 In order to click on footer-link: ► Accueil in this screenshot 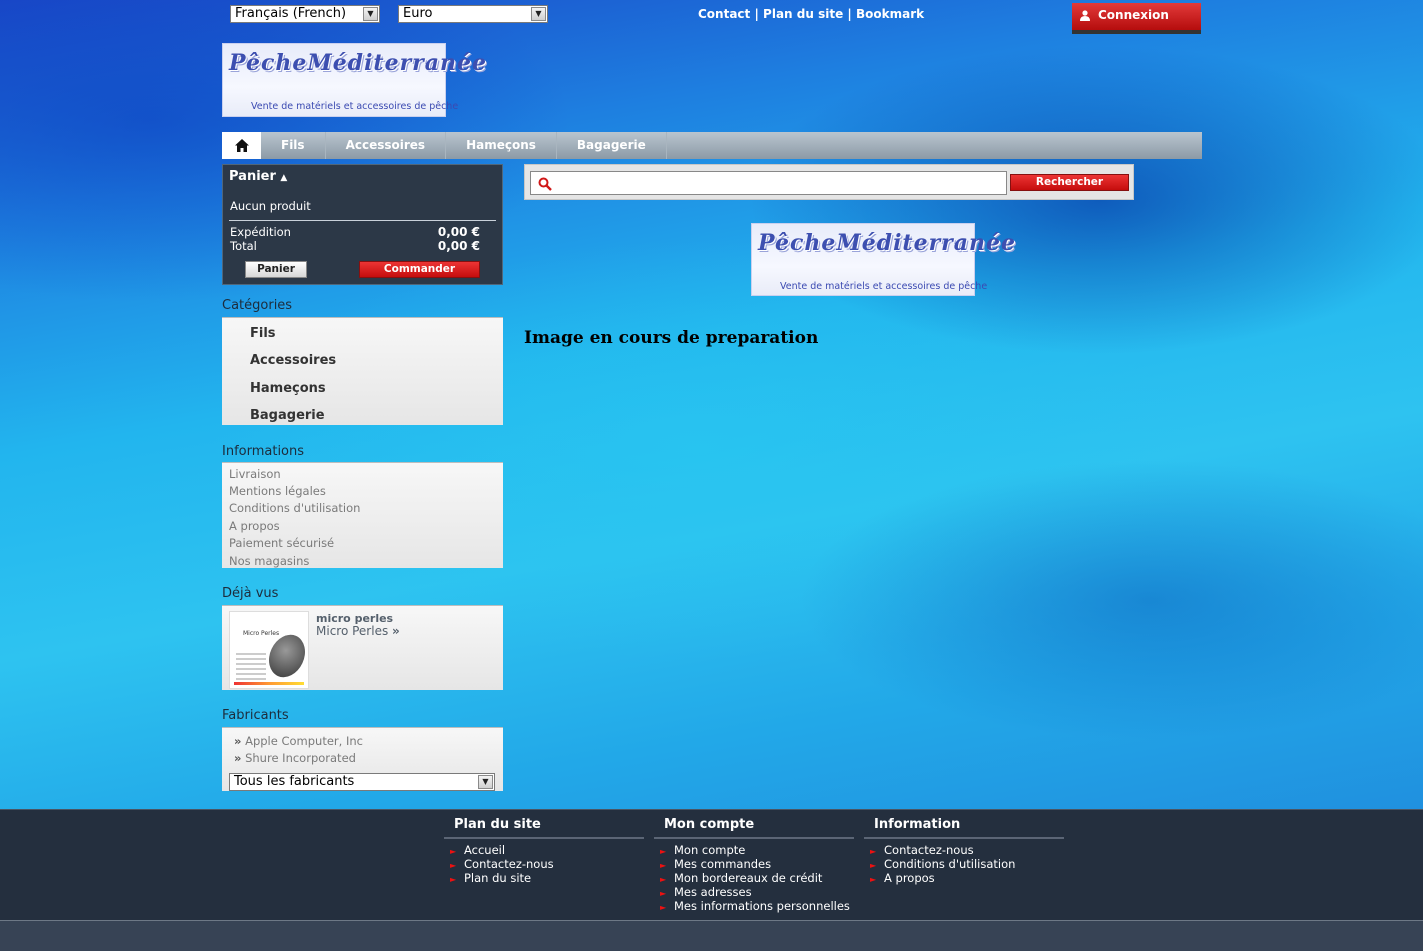, I will do `click(502, 851)`.